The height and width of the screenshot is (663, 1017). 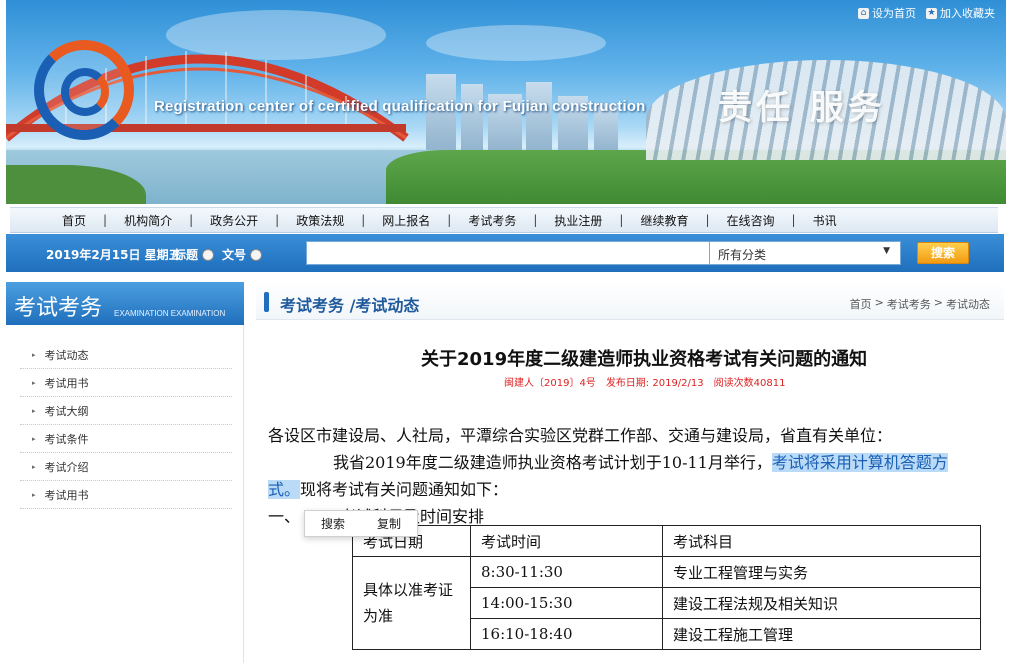 What do you see at coordinates (630, 301) in the screenshot?
I see `section-header: 考试考务 /考试动态 首页 > 考试考务 > 考试动态` at bounding box center [630, 301].